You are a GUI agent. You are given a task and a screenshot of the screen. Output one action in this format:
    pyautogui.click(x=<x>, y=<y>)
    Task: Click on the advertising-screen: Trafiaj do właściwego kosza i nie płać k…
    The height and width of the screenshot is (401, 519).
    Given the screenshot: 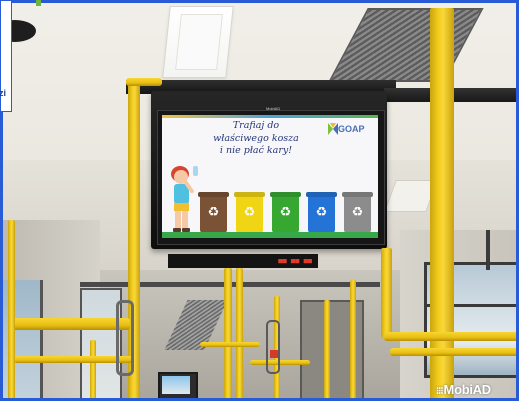 What is the action you would take?
    pyautogui.click(x=270, y=176)
    